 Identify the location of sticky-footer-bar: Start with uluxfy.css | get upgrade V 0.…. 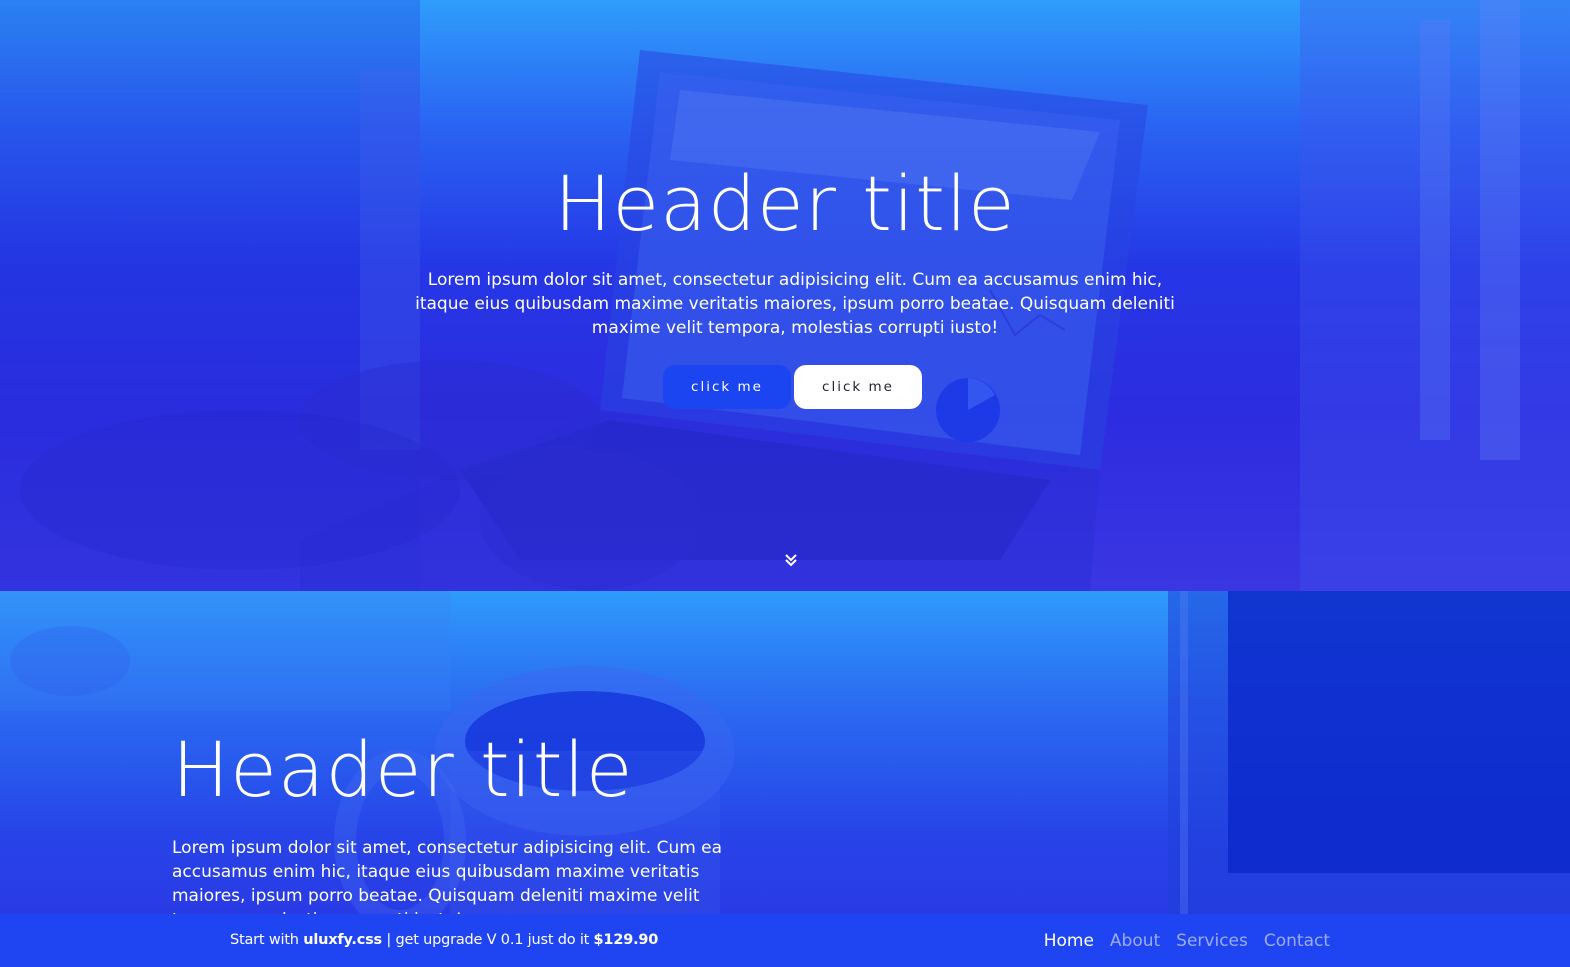
(785, 940).